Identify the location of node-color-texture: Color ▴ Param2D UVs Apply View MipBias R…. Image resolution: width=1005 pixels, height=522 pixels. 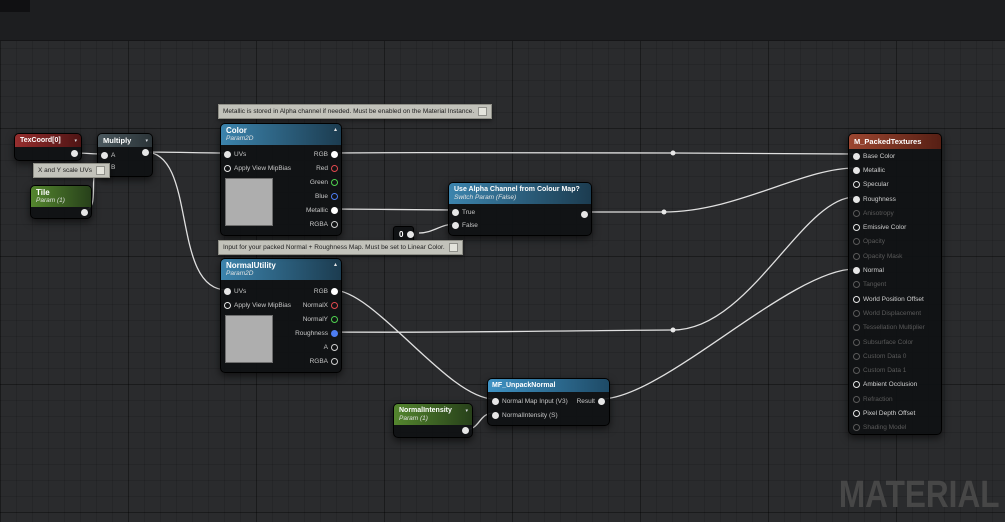
(281, 179).